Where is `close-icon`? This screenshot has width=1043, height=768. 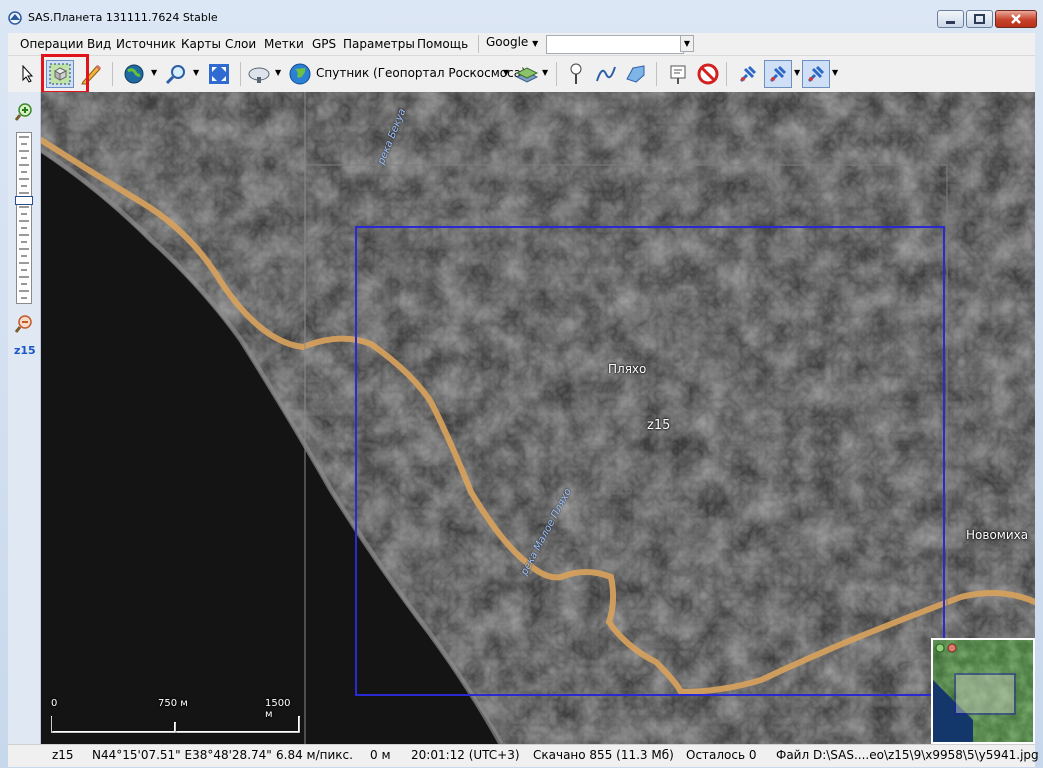
close-icon is located at coordinates (1016, 19).